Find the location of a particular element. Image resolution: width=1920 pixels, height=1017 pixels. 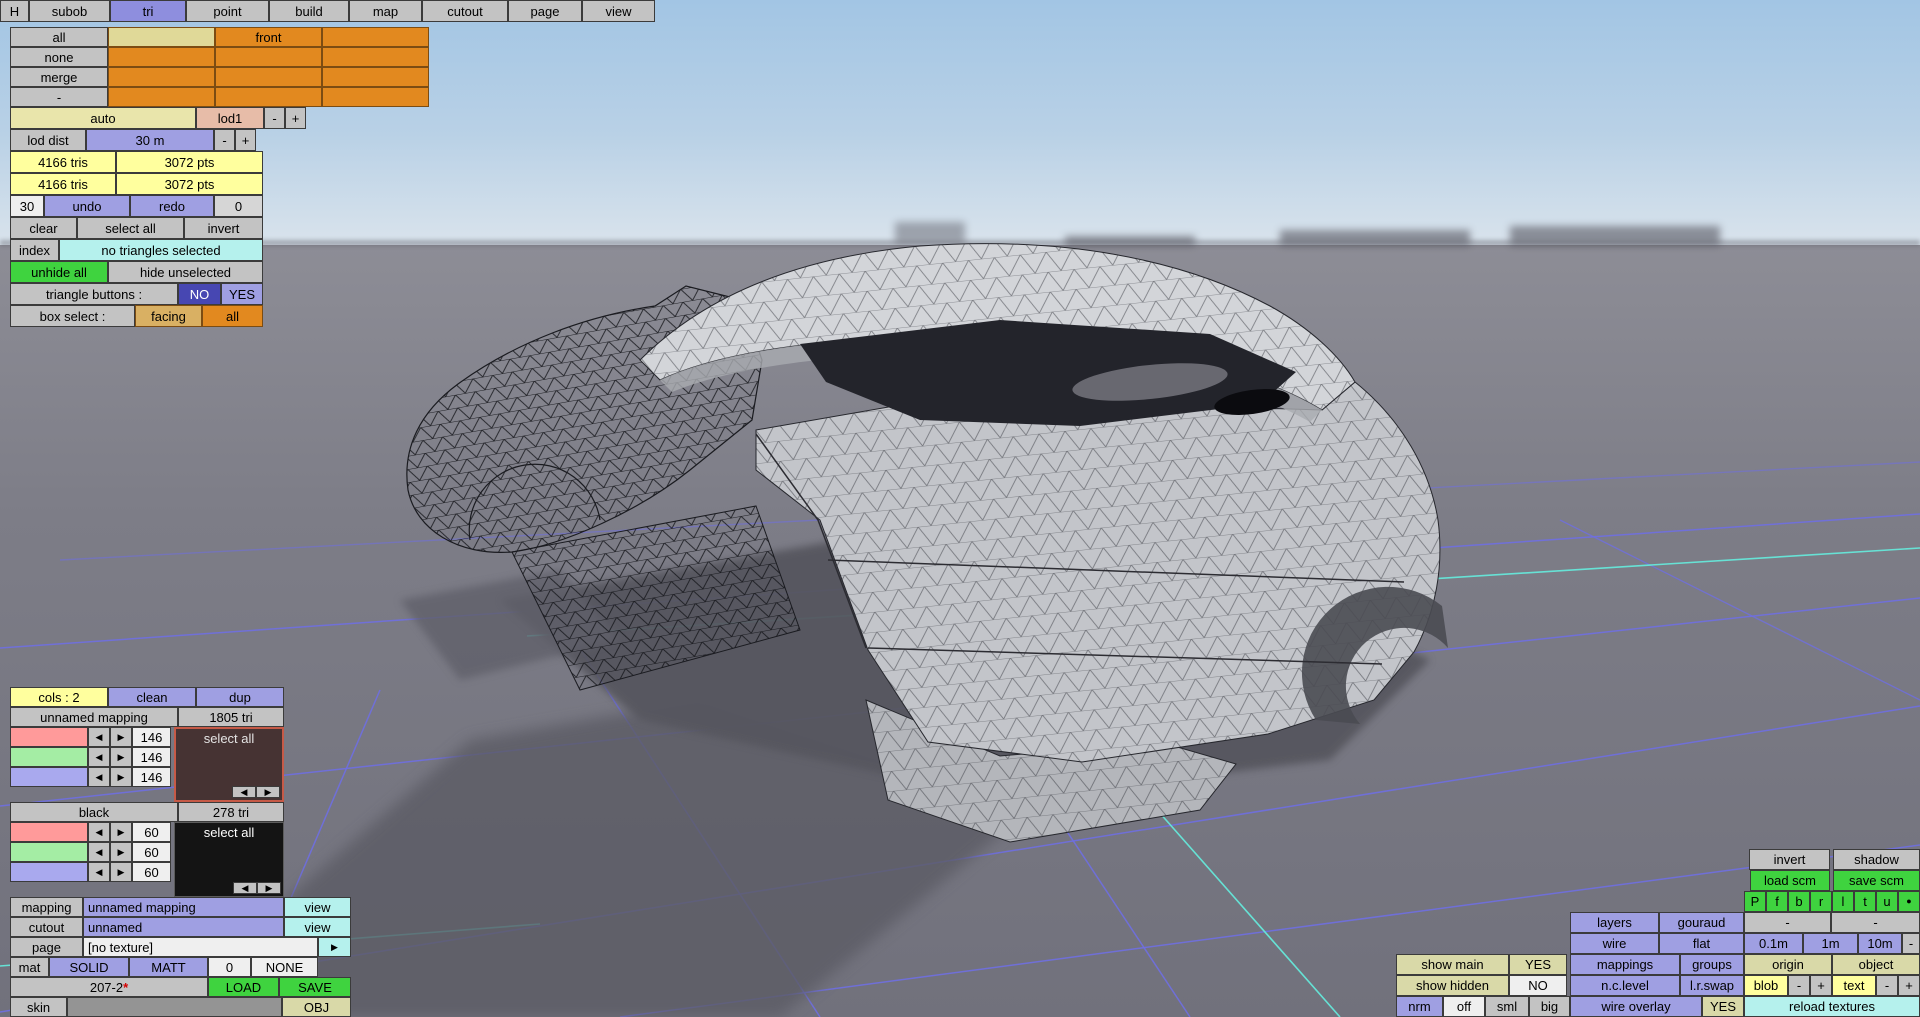

unhide-all-button: unhide all is located at coordinates (59, 272).